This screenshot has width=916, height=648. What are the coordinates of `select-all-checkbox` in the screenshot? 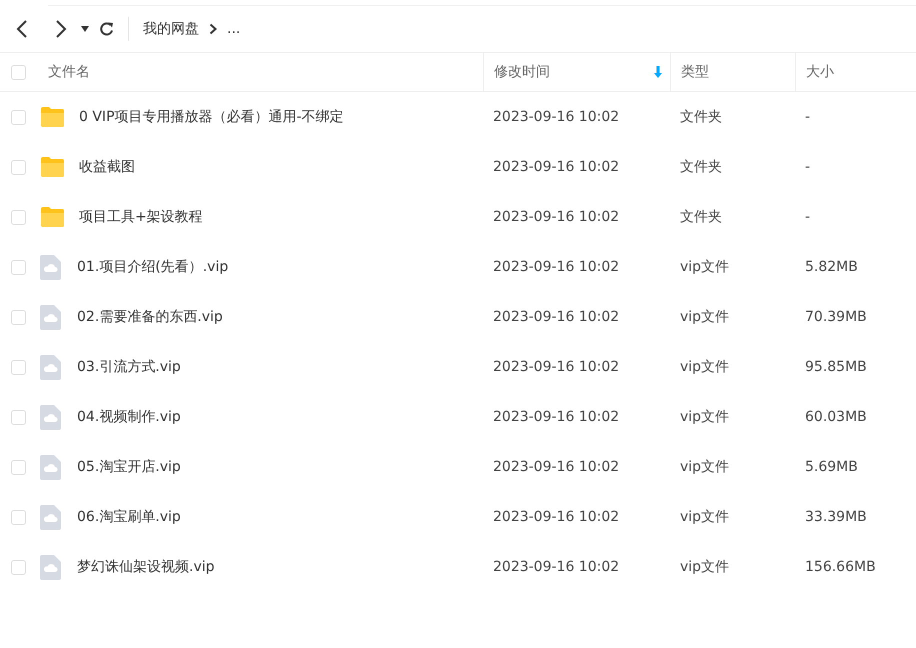 It's located at (18, 72).